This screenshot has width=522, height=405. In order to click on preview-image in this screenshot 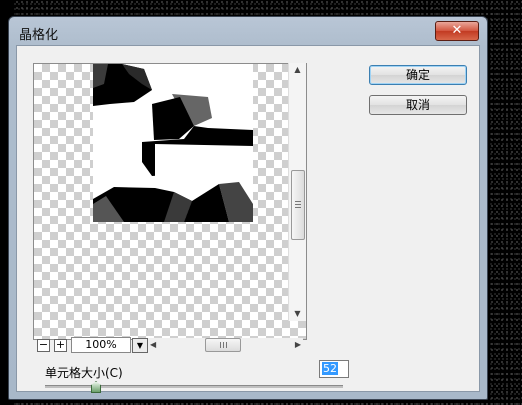, I will do `click(173, 143)`.